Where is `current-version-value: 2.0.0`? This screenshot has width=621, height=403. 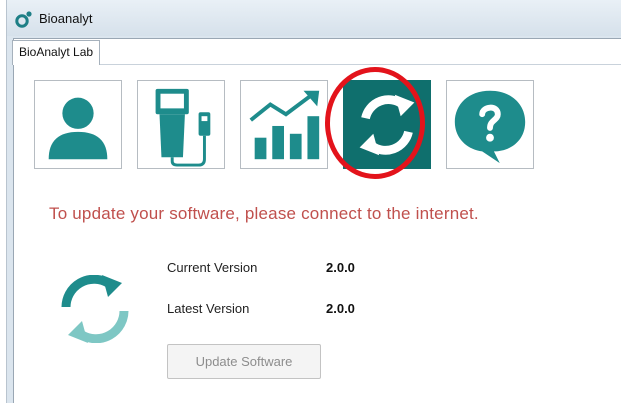
current-version-value: 2.0.0 is located at coordinates (340, 267).